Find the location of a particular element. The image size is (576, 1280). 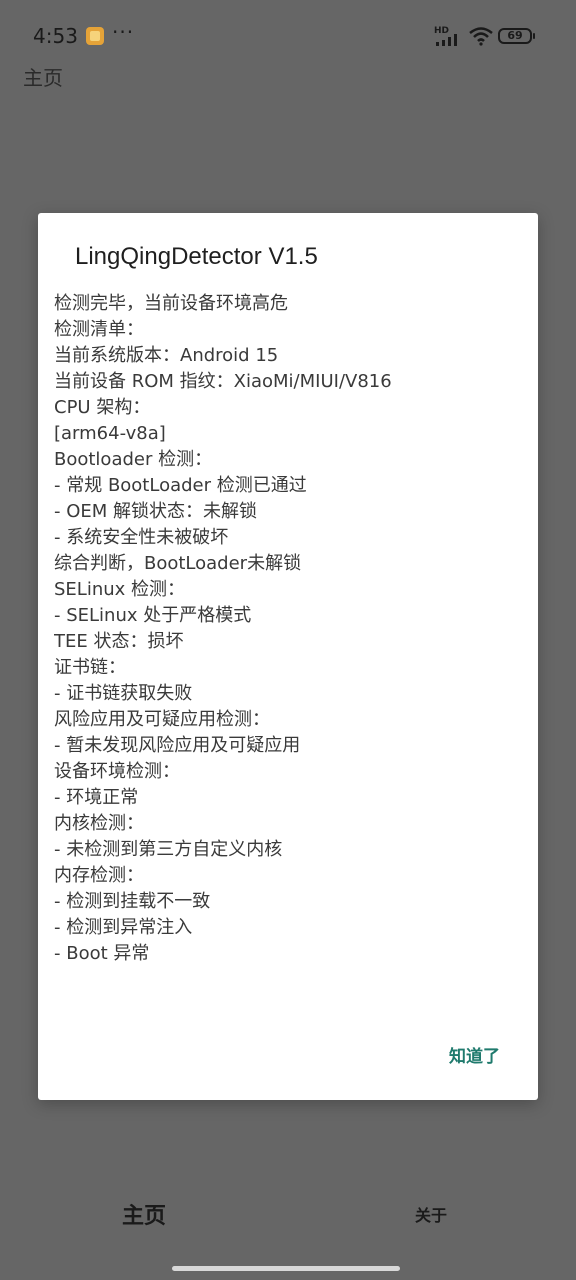

signal-icon is located at coordinates (446, 40).